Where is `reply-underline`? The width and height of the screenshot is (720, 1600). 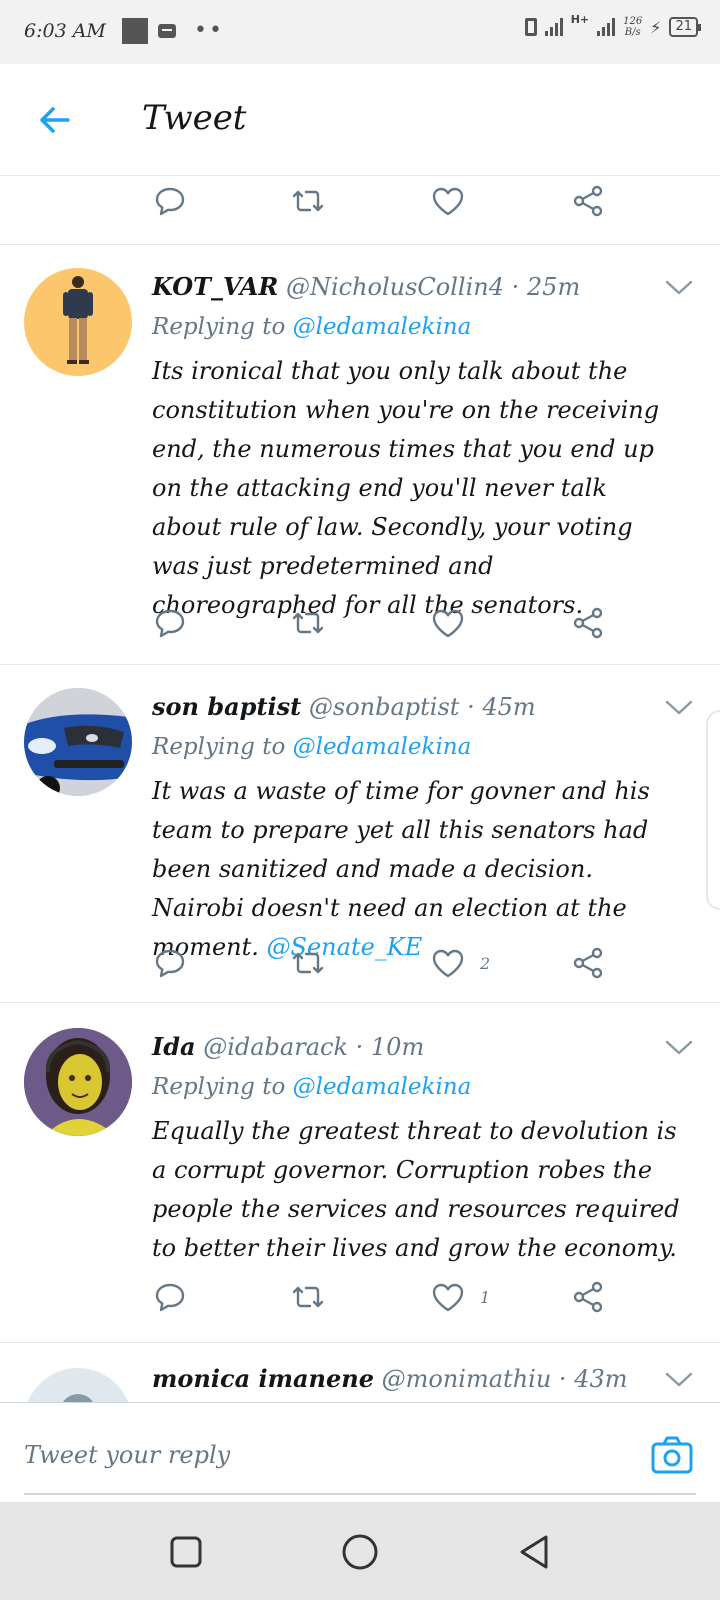 reply-underline is located at coordinates (360, 1494).